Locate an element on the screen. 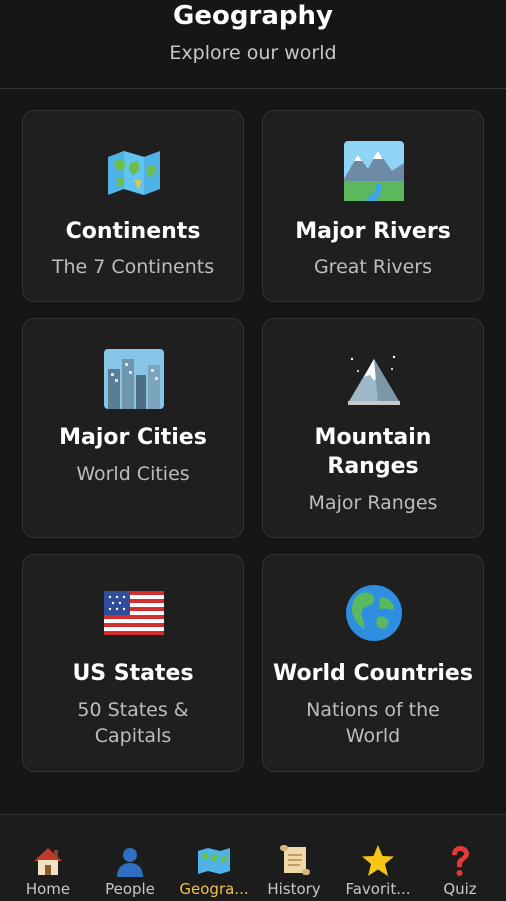 The image size is (506, 901). house-icon is located at coordinates (48, 861).